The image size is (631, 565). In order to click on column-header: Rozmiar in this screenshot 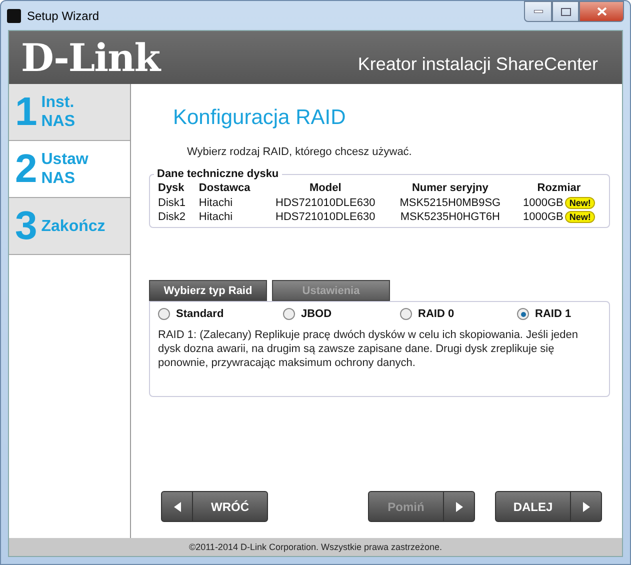, I will do `click(559, 188)`.